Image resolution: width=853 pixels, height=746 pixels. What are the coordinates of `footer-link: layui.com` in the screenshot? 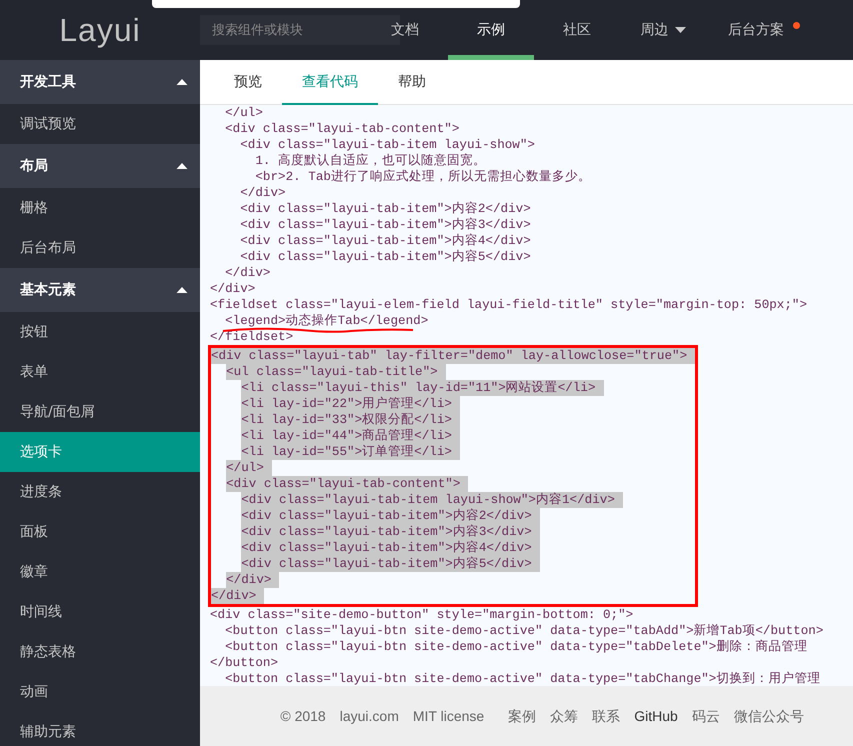 It's located at (369, 716).